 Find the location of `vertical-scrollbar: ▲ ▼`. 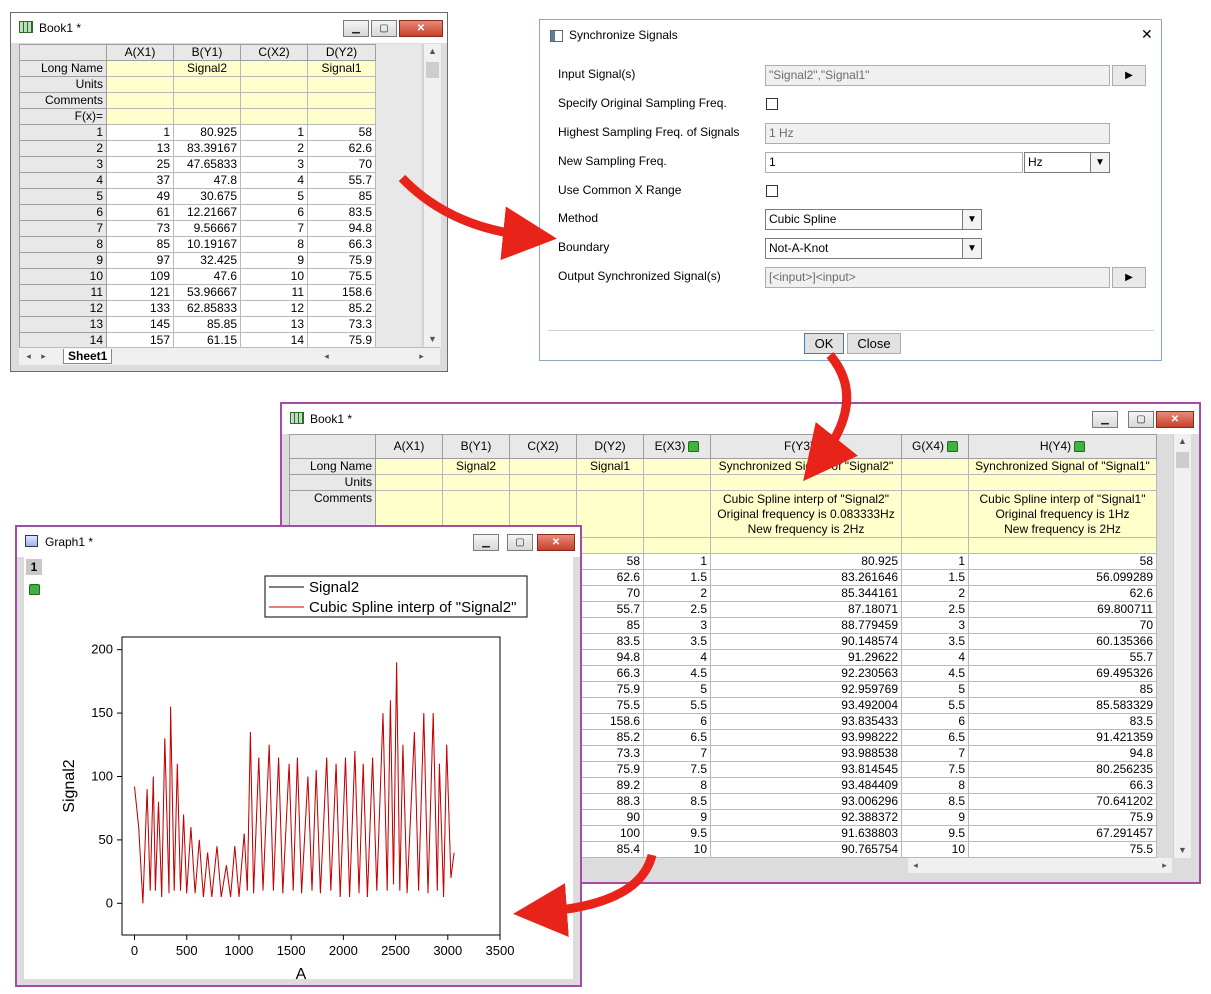

vertical-scrollbar: ▲ ▼ is located at coordinates (1182, 646).